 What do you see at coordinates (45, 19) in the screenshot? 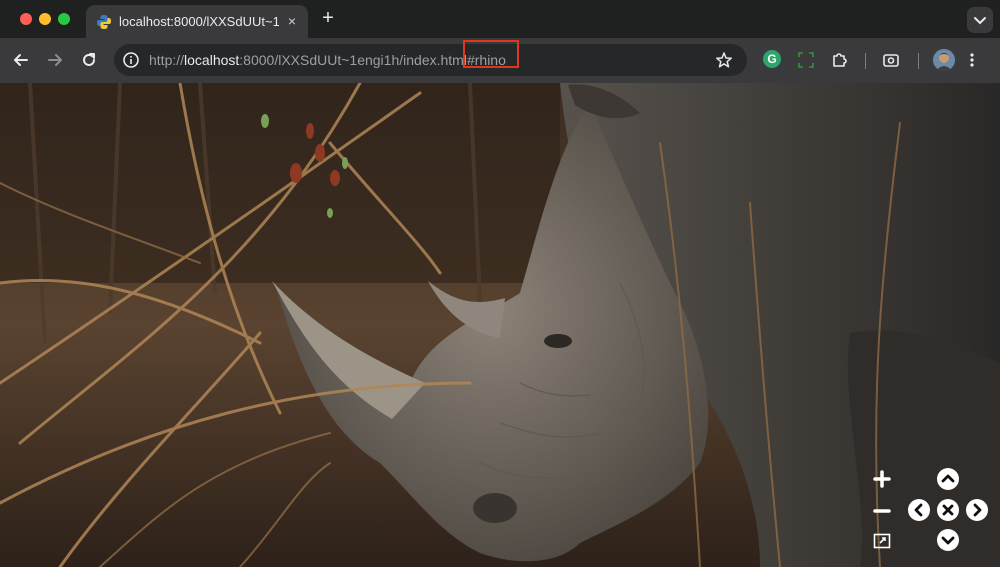
I see `minimize-window-button` at bounding box center [45, 19].